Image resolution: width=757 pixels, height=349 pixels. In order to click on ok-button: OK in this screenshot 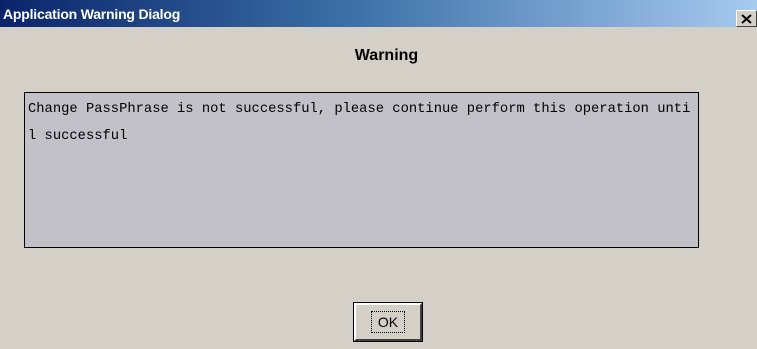, I will do `click(388, 322)`.